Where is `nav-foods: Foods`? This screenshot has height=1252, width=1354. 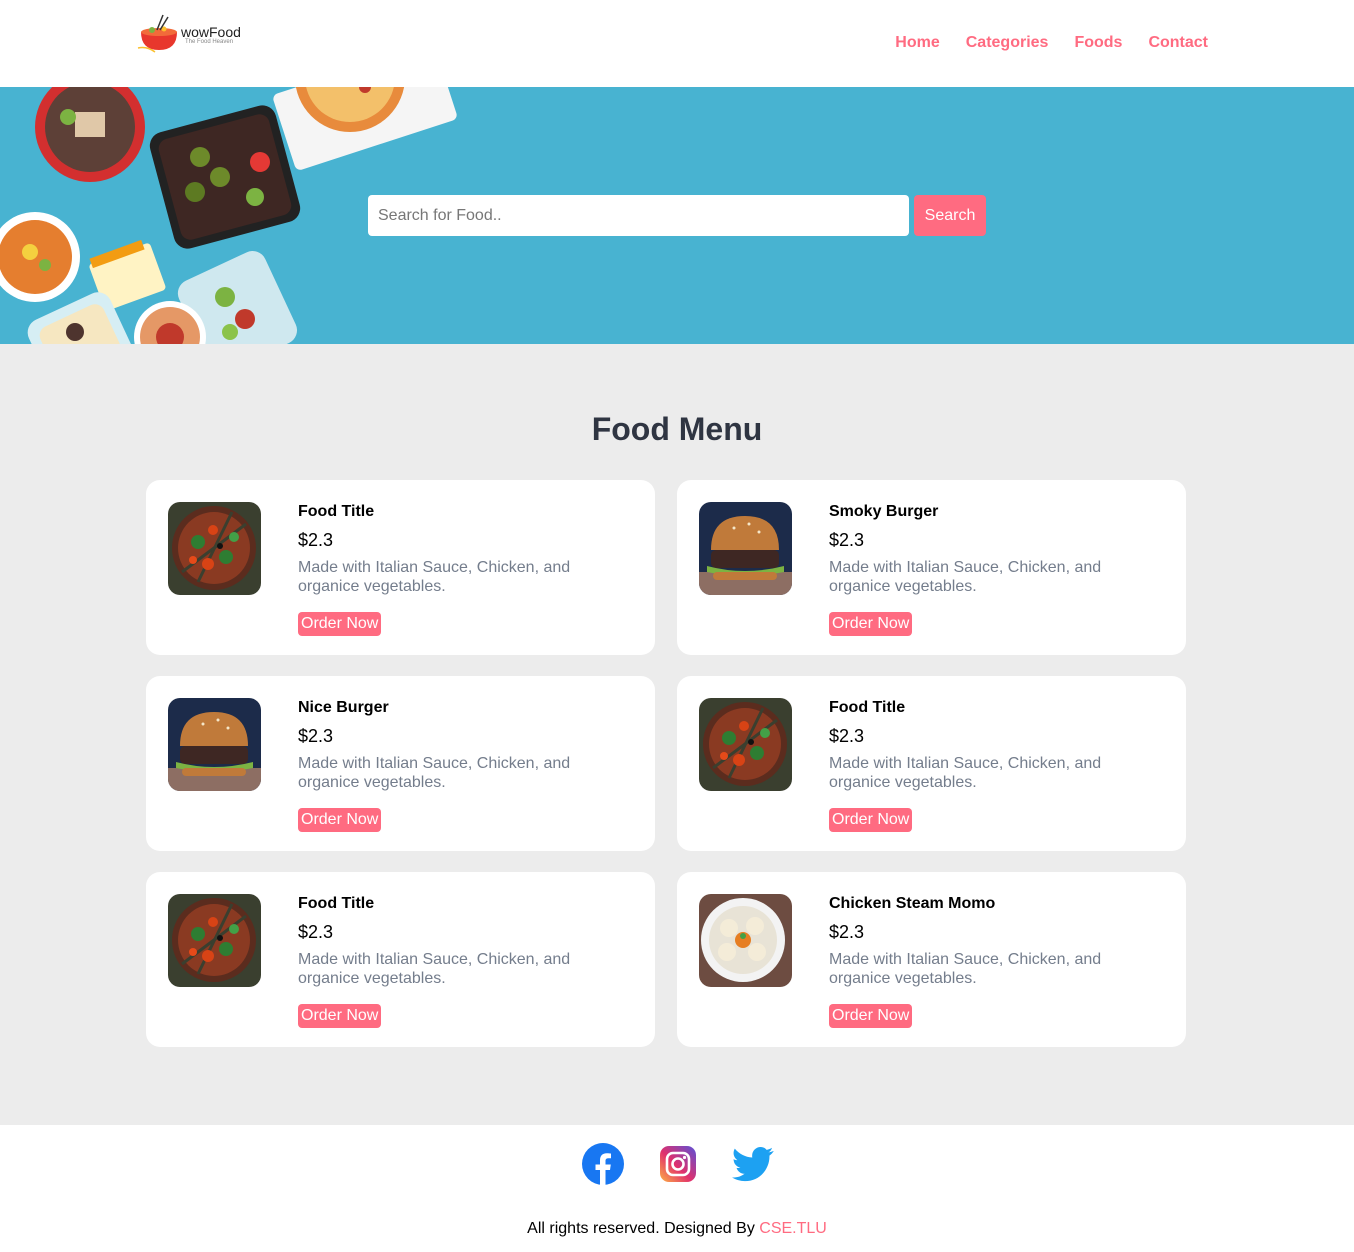 nav-foods: Foods is located at coordinates (1098, 43).